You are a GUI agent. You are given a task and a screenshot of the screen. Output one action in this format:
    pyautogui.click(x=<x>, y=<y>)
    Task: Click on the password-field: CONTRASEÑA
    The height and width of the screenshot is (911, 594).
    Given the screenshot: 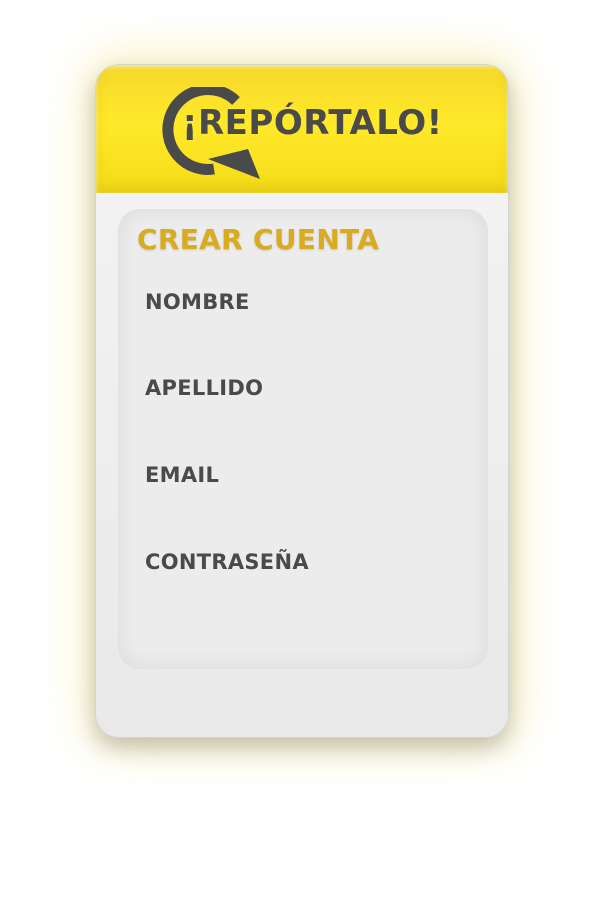 What is the action you would take?
    pyautogui.click(x=227, y=562)
    